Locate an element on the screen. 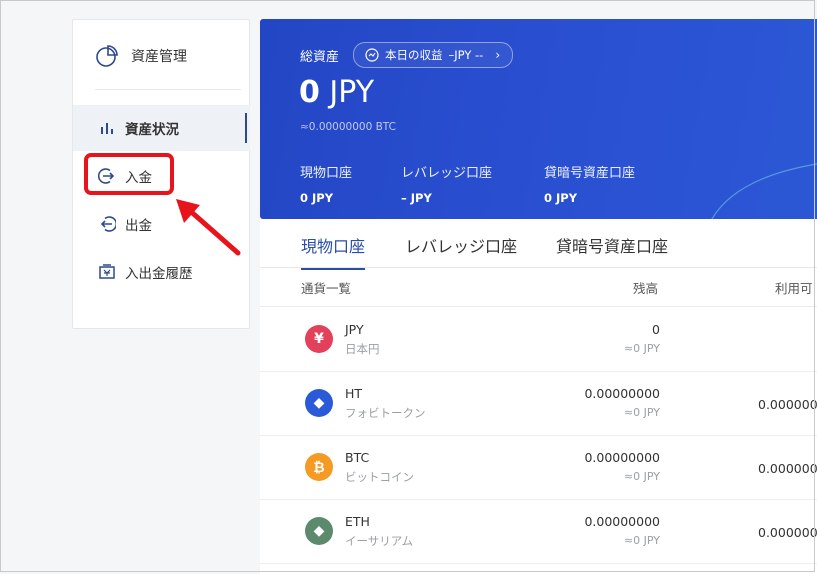 The image size is (817, 574). sidebar-item-label: 入出金履歴 is located at coordinates (159, 274).